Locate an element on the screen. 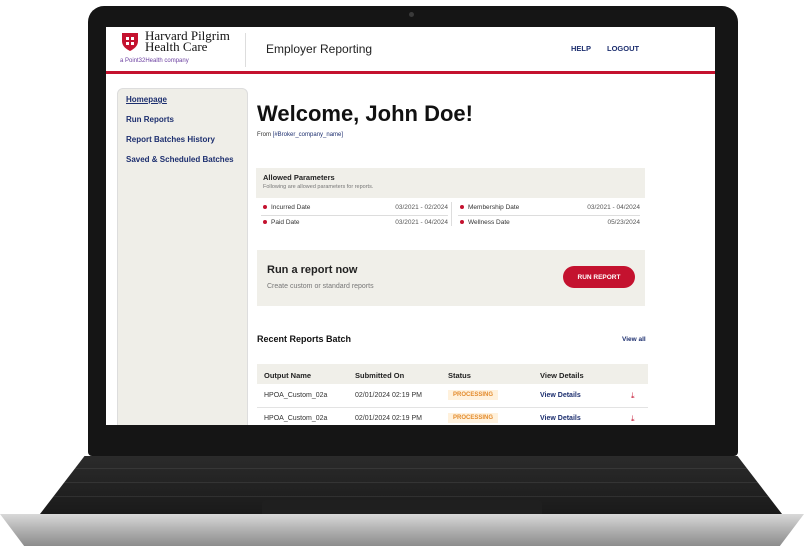 Image resolution: width=804 pixels, height=546 pixels. param-label: Paid Date is located at coordinates (281, 222).